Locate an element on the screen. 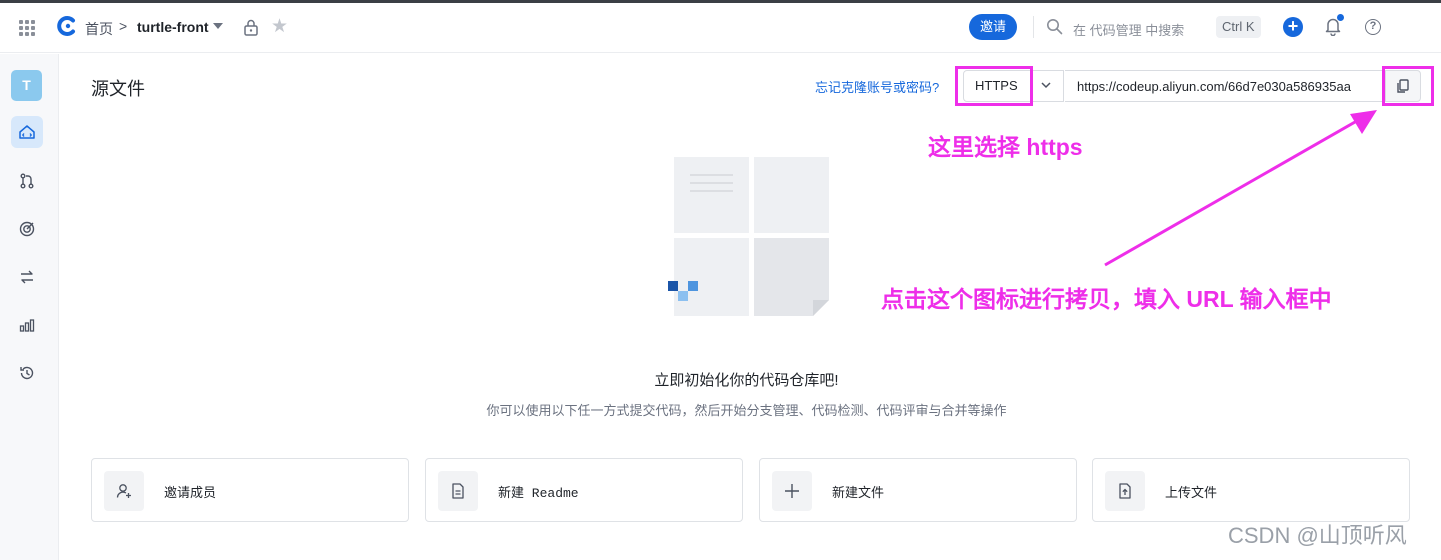 This screenshot has width=1441, height=560. plus-icon is located at coordinates (792, 491).